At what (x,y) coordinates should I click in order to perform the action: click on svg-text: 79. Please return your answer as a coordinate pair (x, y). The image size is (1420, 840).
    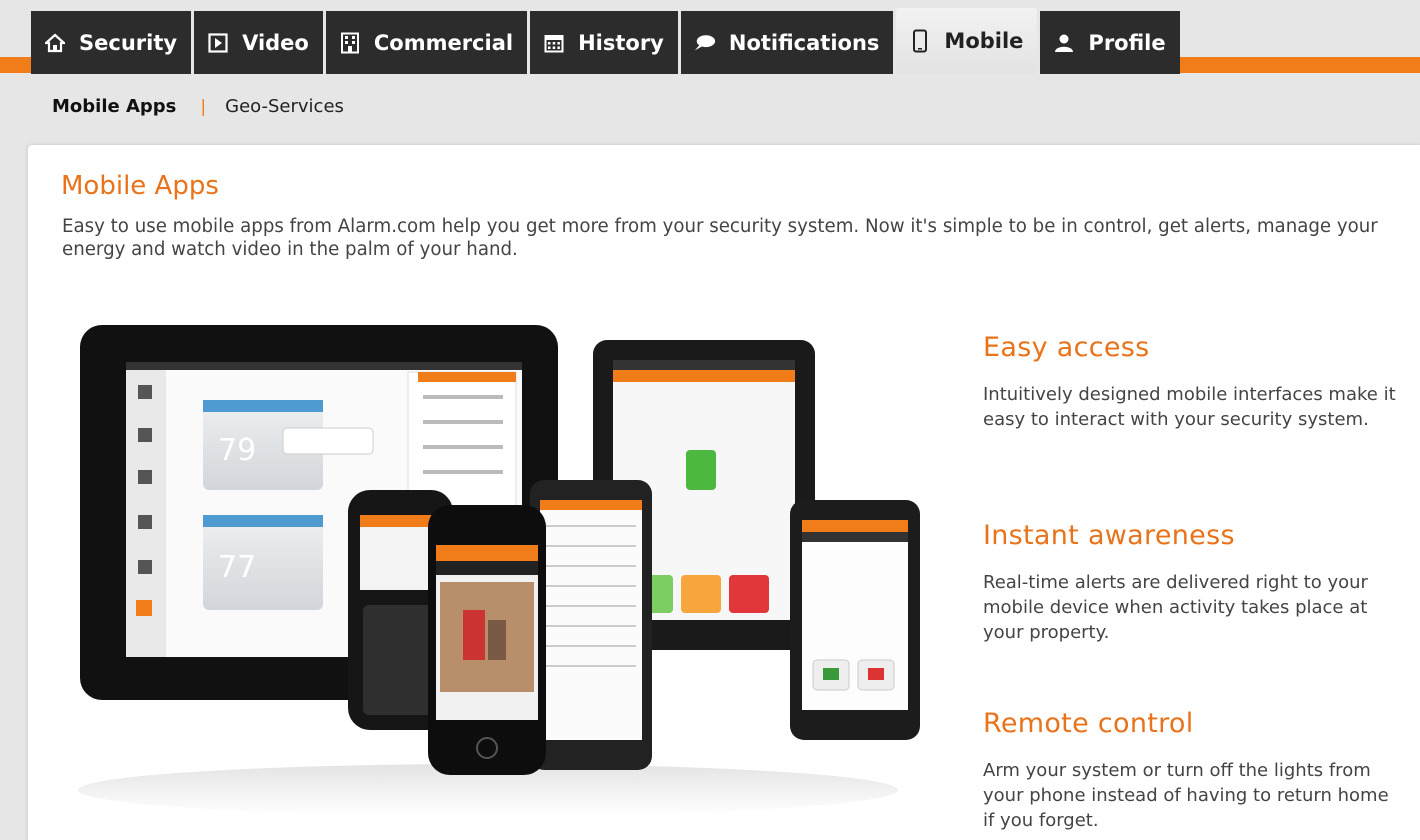
    Looking at the image, I should click on (237, 450).